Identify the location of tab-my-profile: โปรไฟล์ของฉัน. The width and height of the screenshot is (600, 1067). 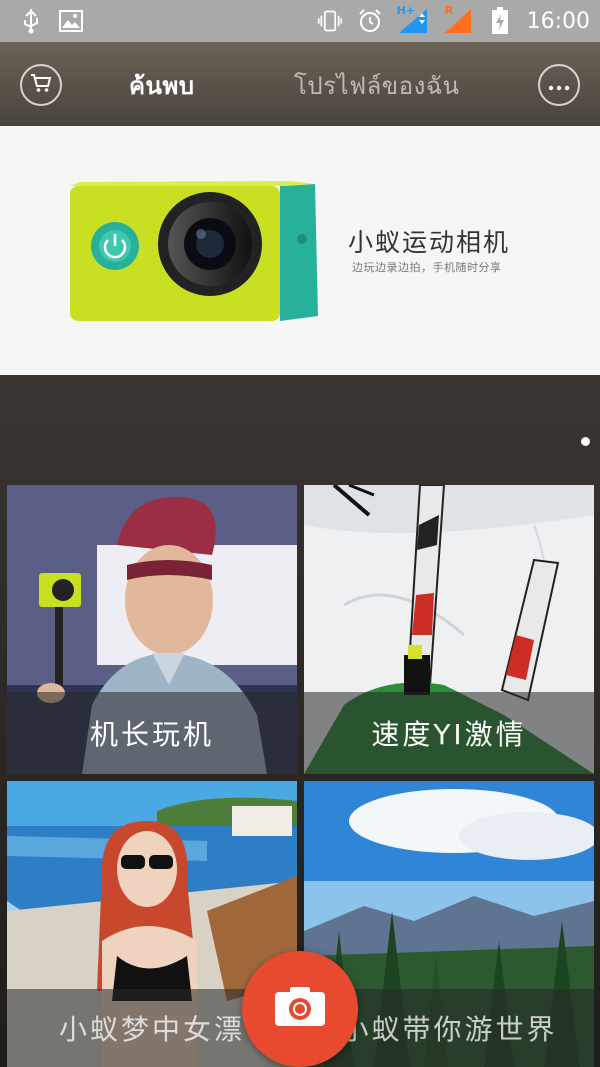
(377, 85).